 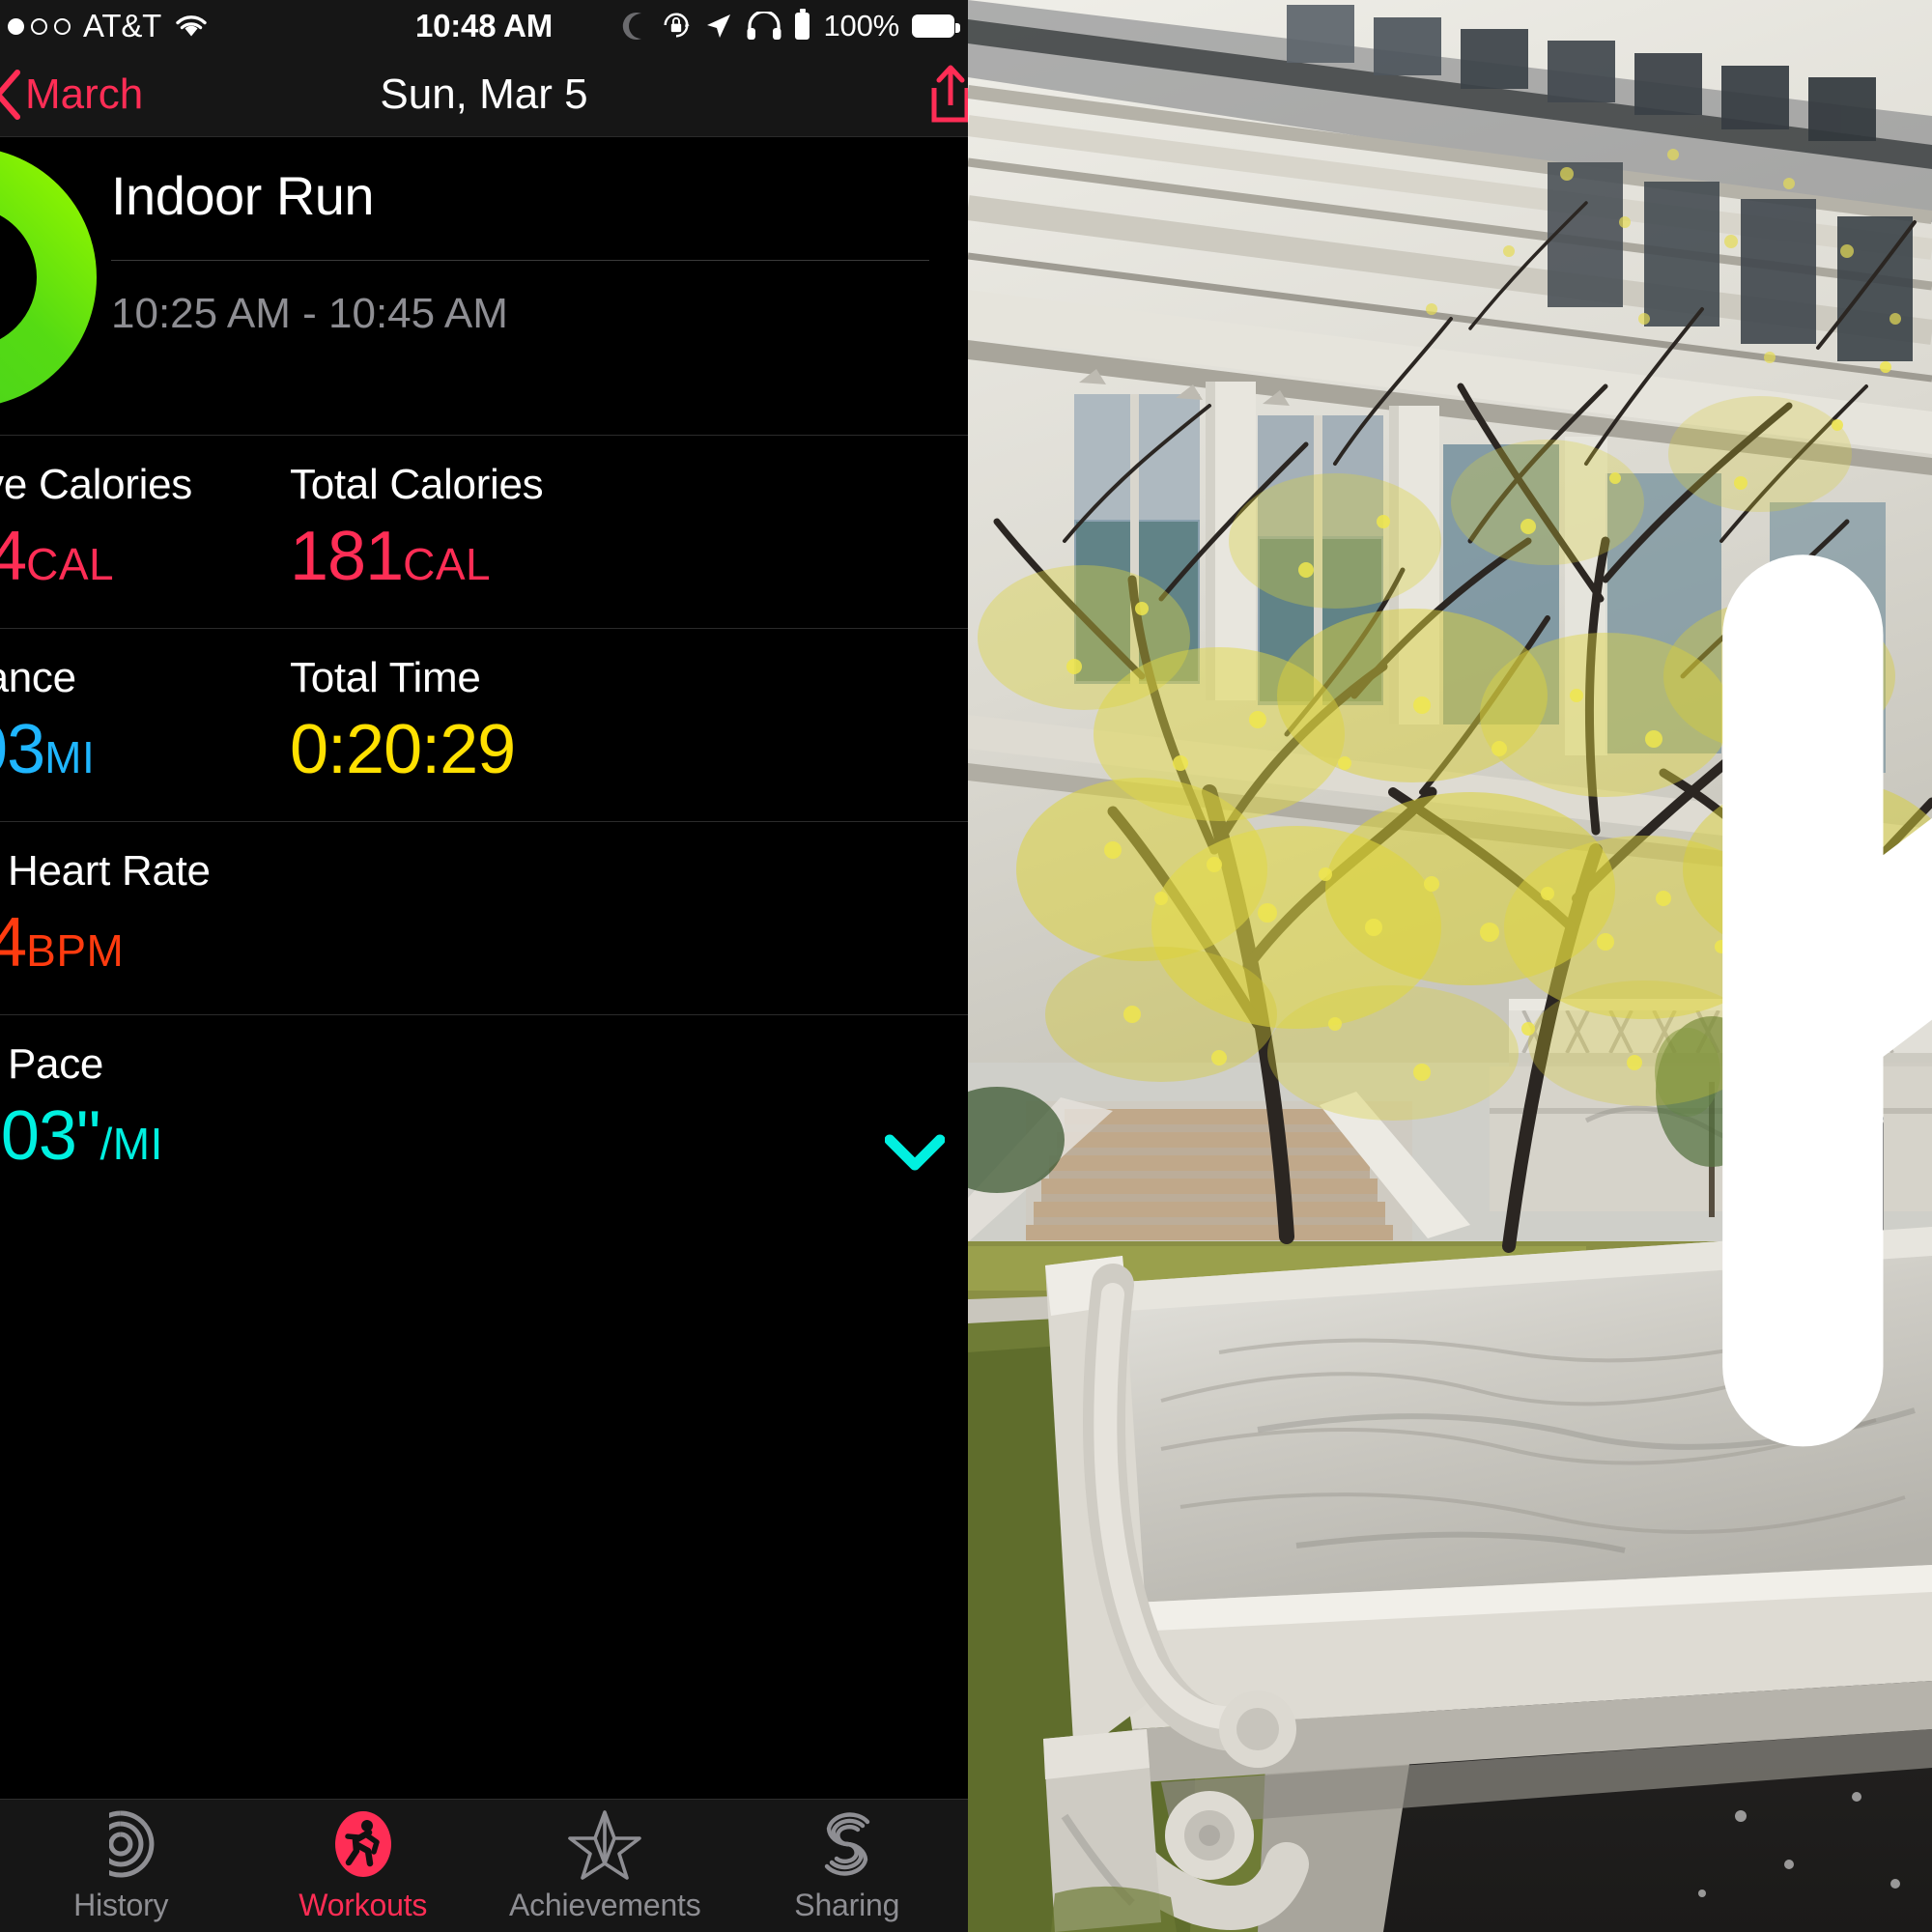 I want to click on workout-summary-text: Indoor Run 10:25 AM - 10:45 AM, so click(x=539, y=237).